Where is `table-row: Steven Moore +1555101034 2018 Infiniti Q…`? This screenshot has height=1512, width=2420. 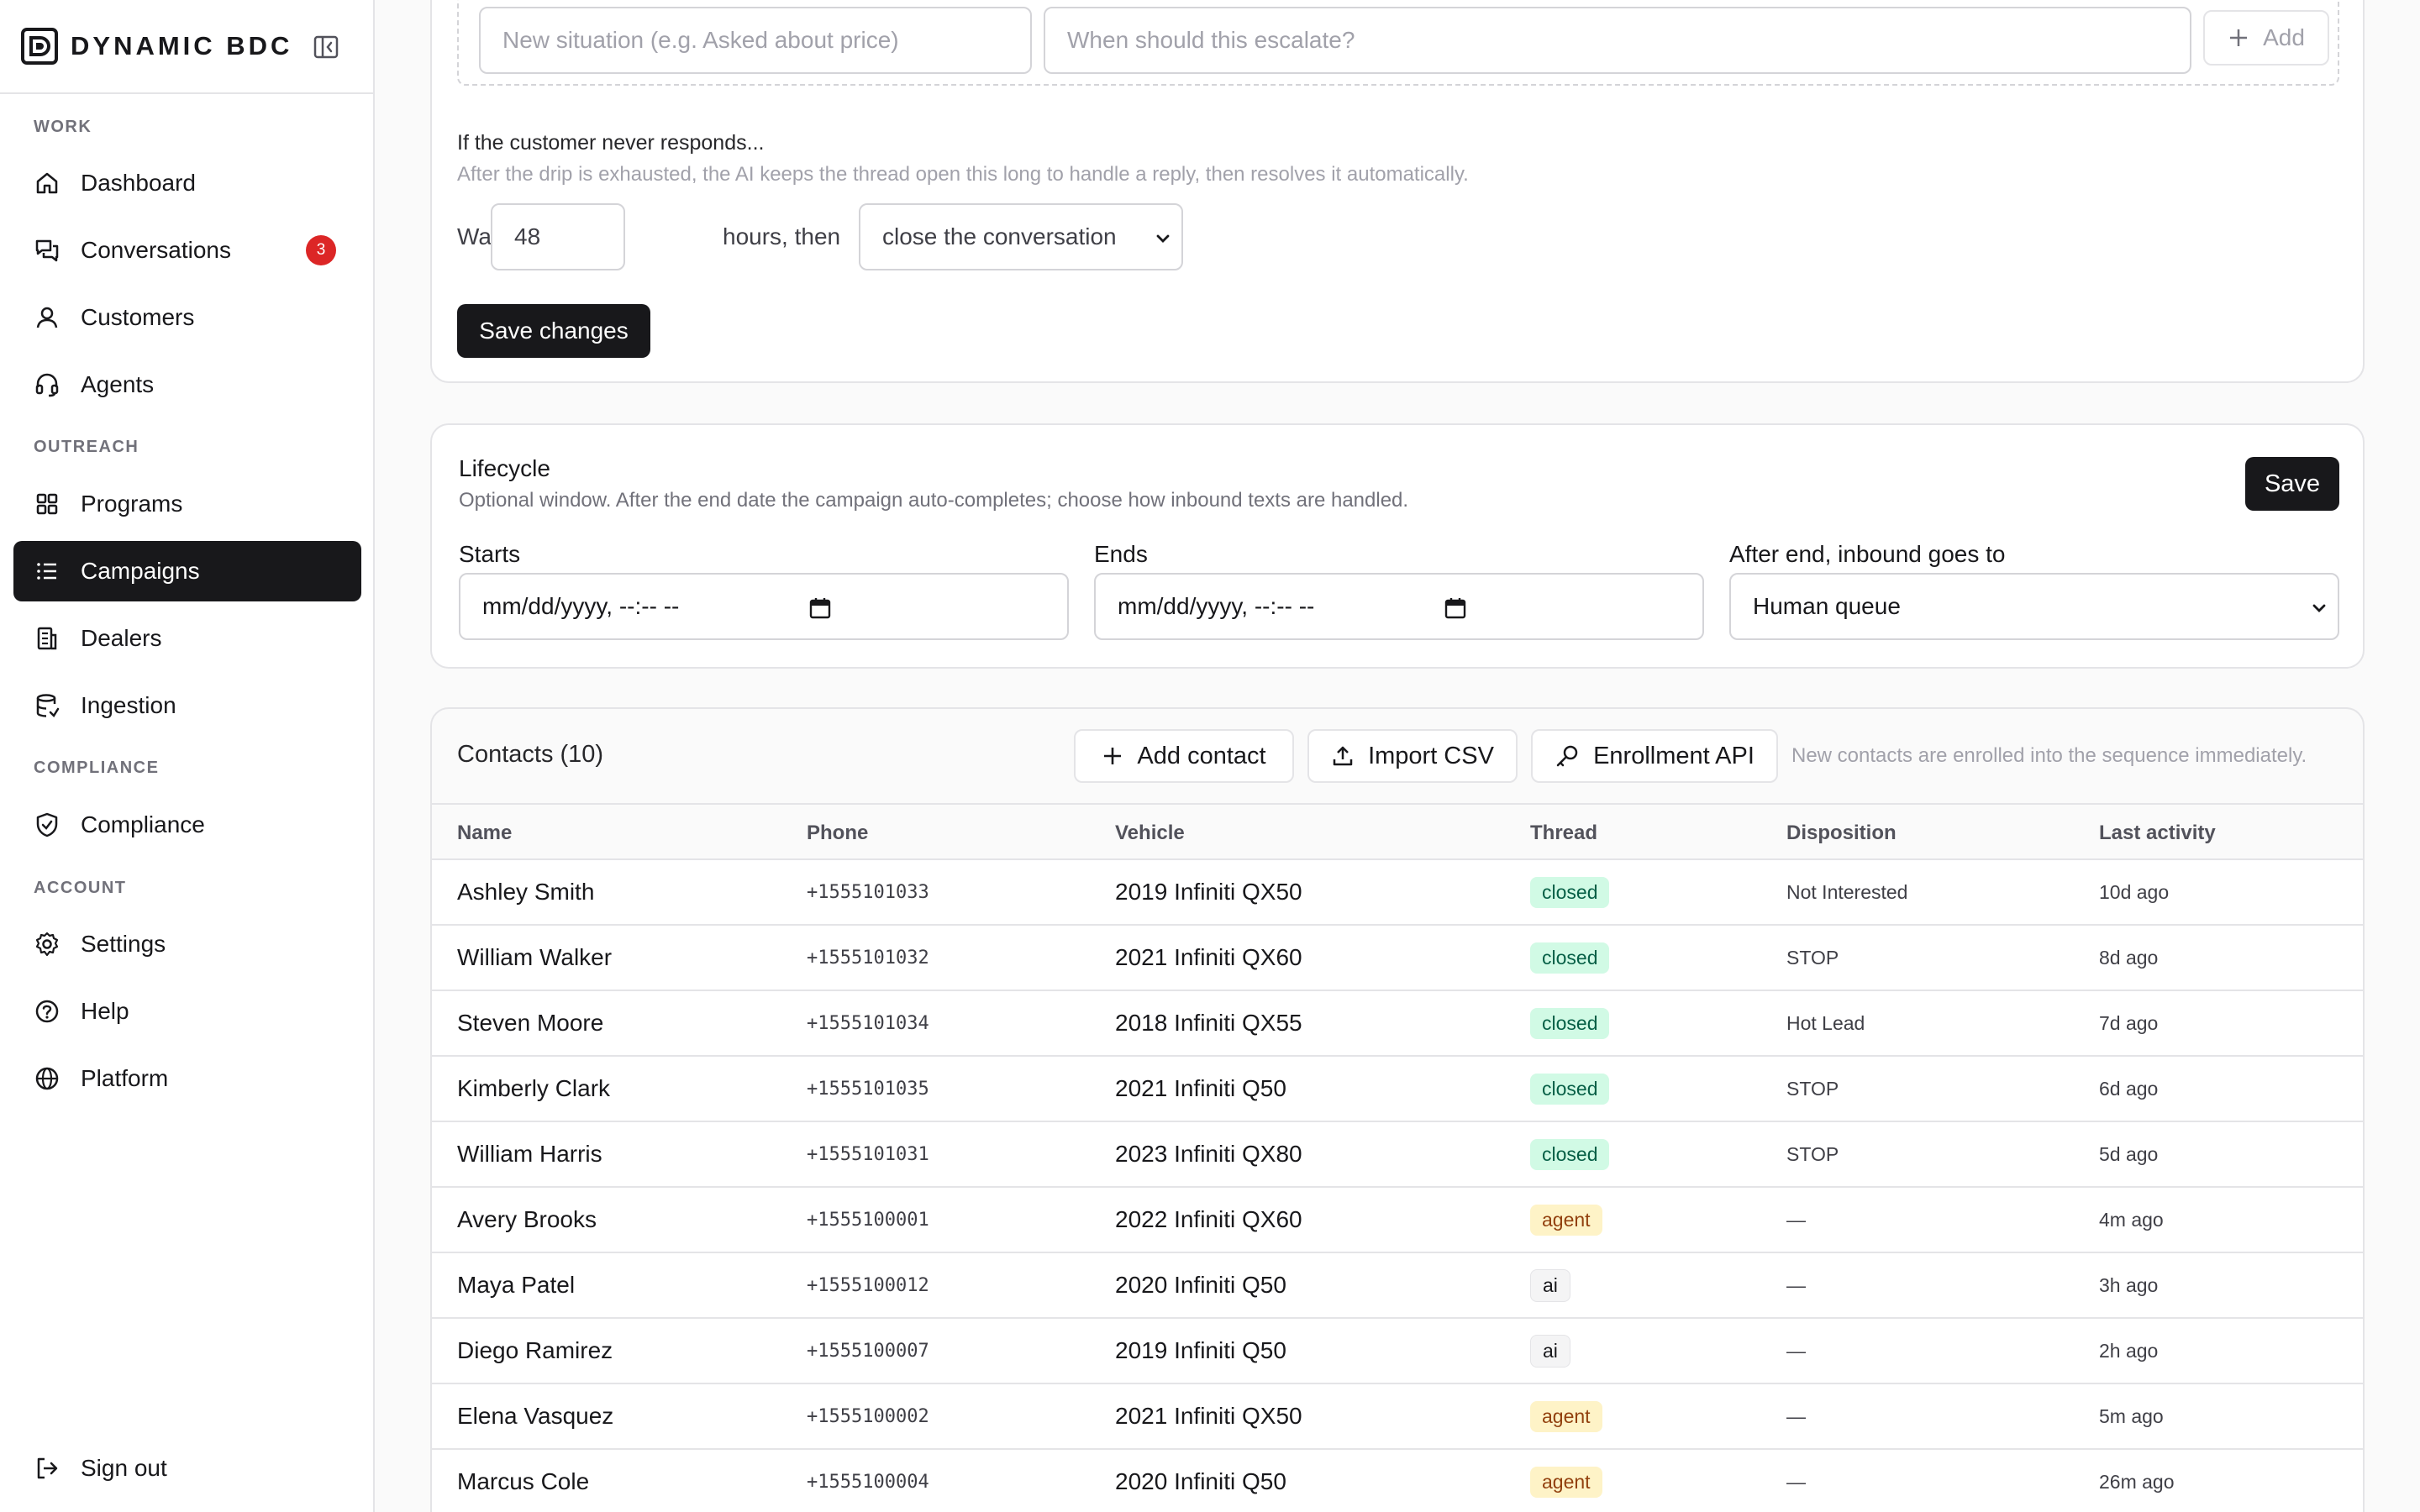 table-row: Steven Moore +1555101034 2018 Infiniti Q… is located at coordinates (1397, 1022).